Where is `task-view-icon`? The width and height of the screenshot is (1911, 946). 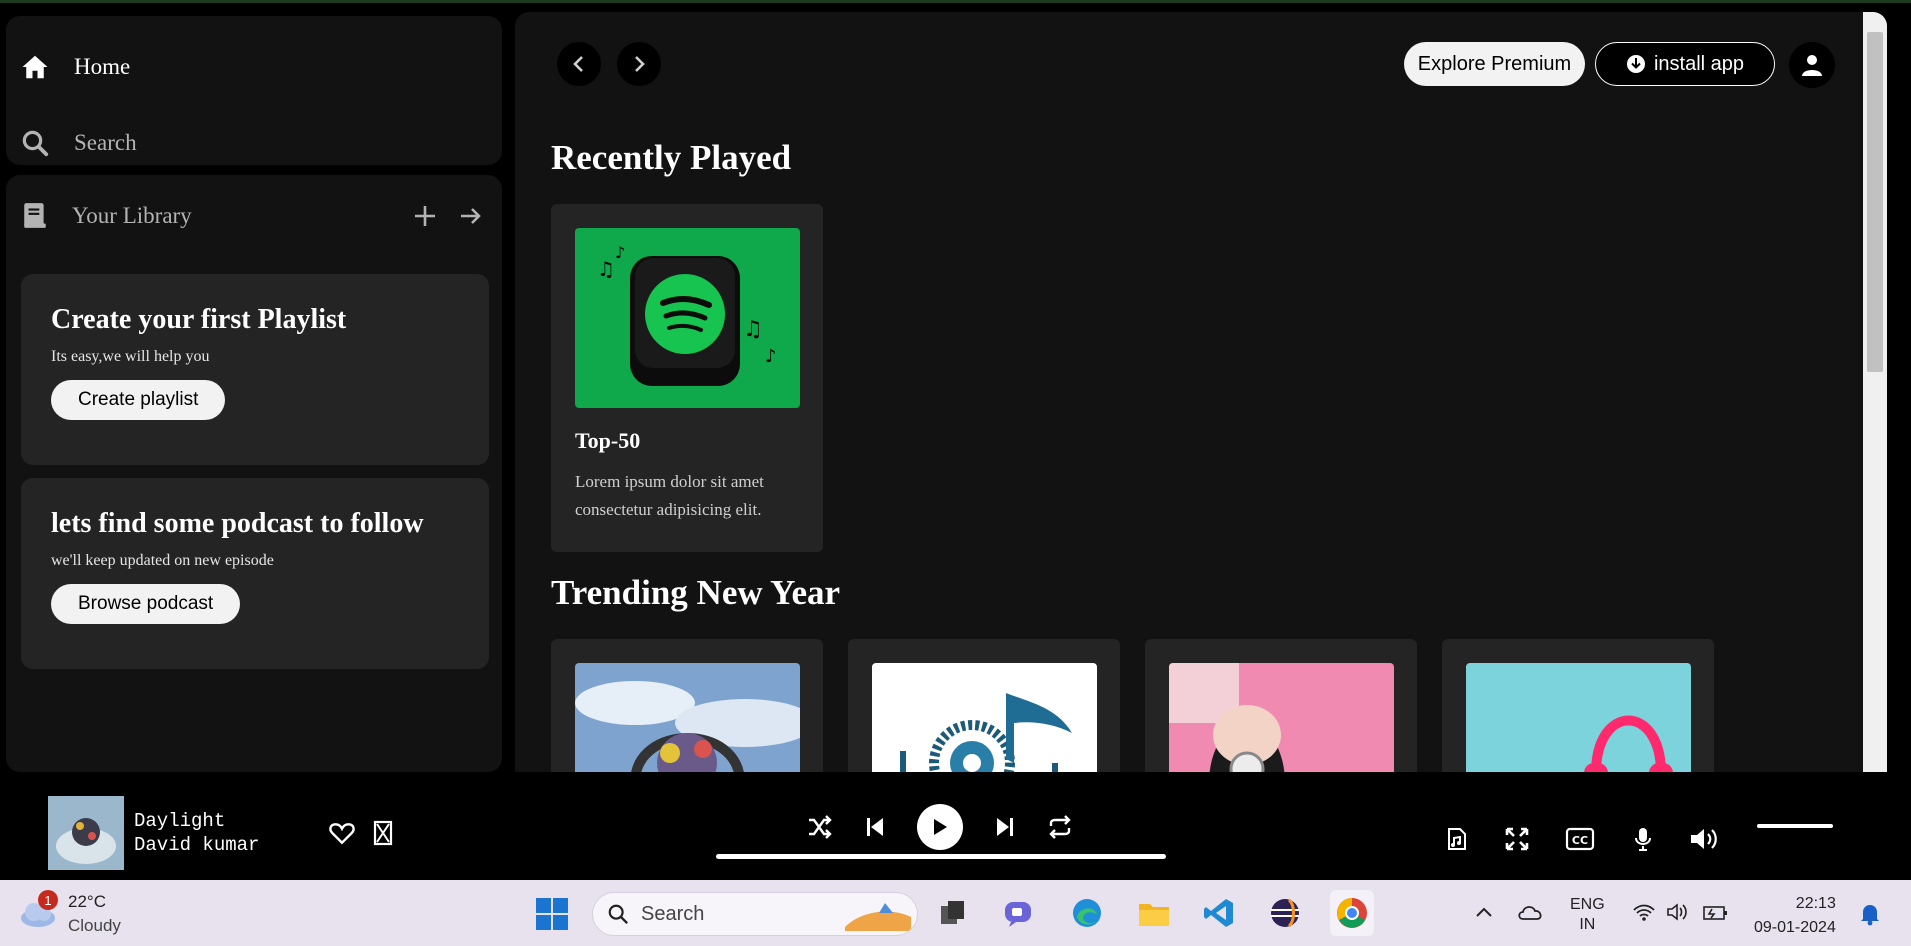
task-view-icon is located at coordinates (953, 913).